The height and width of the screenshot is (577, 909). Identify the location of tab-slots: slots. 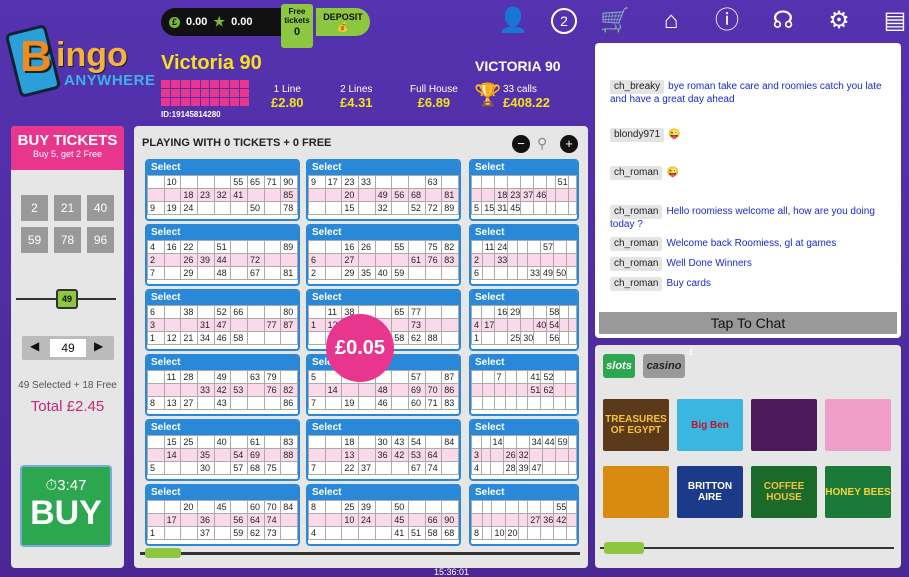
(619, 366).